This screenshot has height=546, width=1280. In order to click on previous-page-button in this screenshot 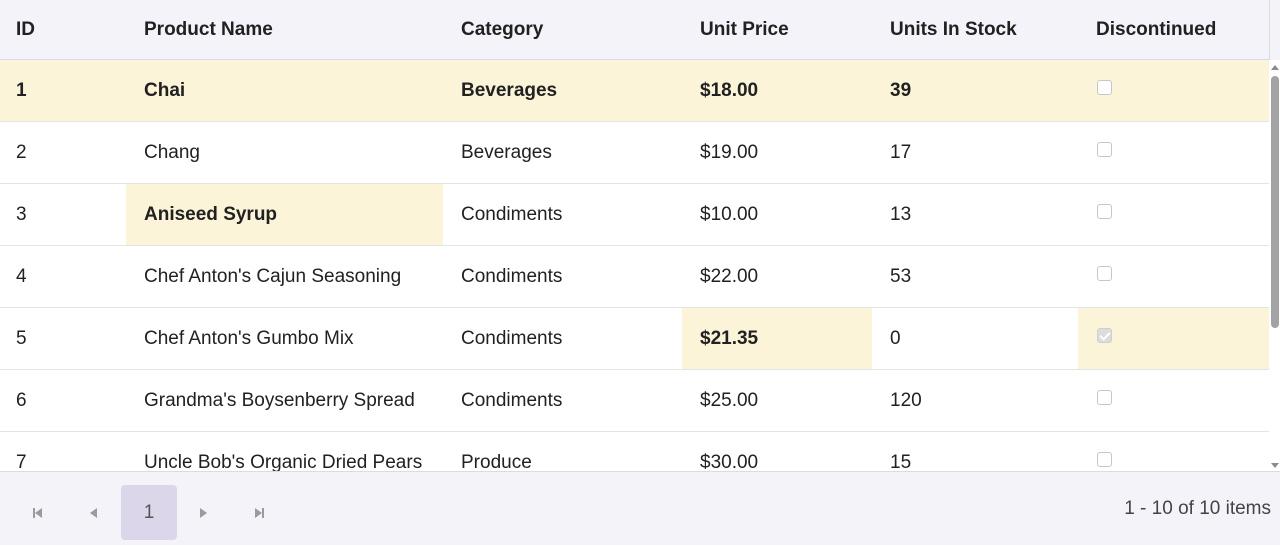, I will do `click(93, 512)`.